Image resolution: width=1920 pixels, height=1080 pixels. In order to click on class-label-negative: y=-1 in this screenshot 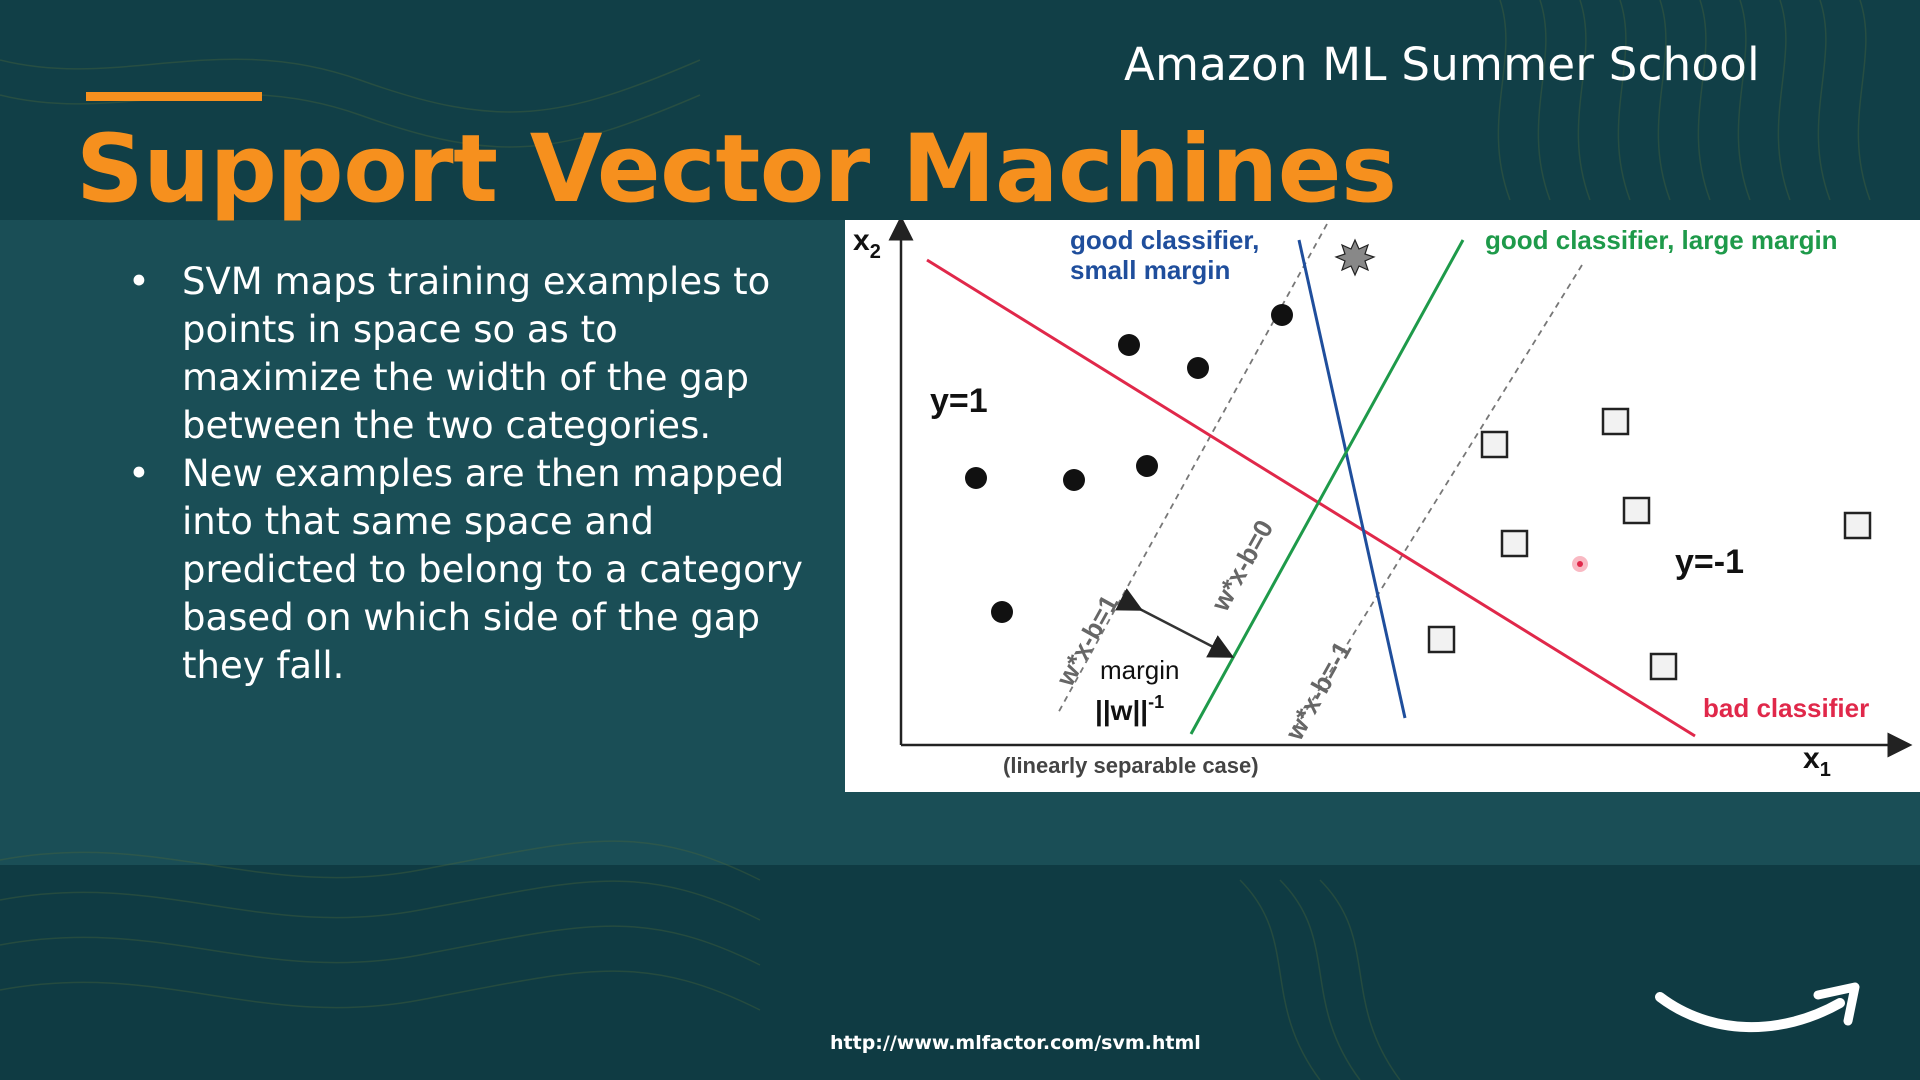, I will do `click(1709, 562)`.